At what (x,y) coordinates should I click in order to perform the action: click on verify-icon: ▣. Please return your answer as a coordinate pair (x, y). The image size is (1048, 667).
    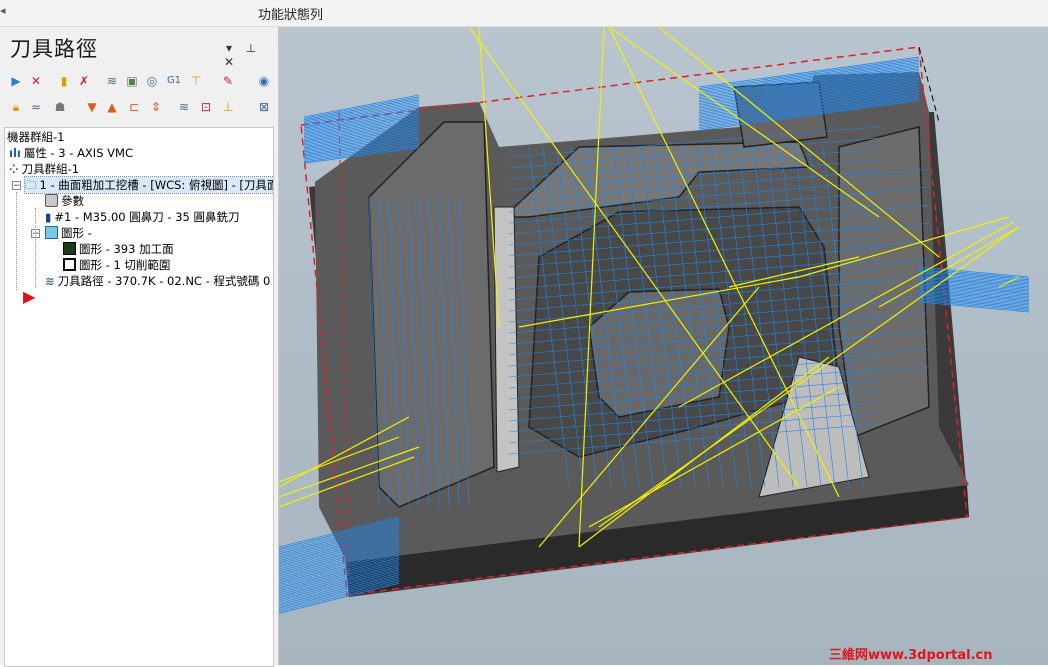
    Looking at the image, I should click on (132, 81).